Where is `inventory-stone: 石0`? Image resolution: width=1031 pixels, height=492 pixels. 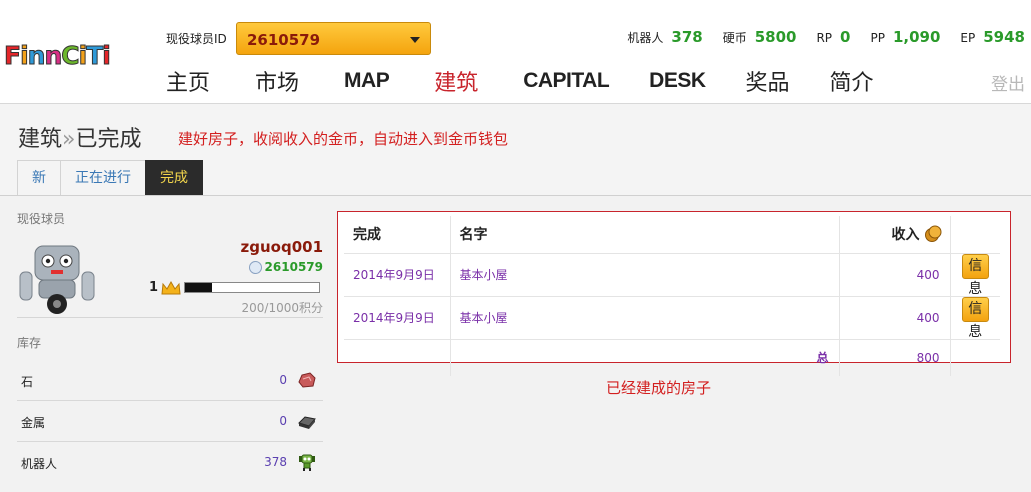 inventory-stone: 石0 is located at coordinates (170, 380).